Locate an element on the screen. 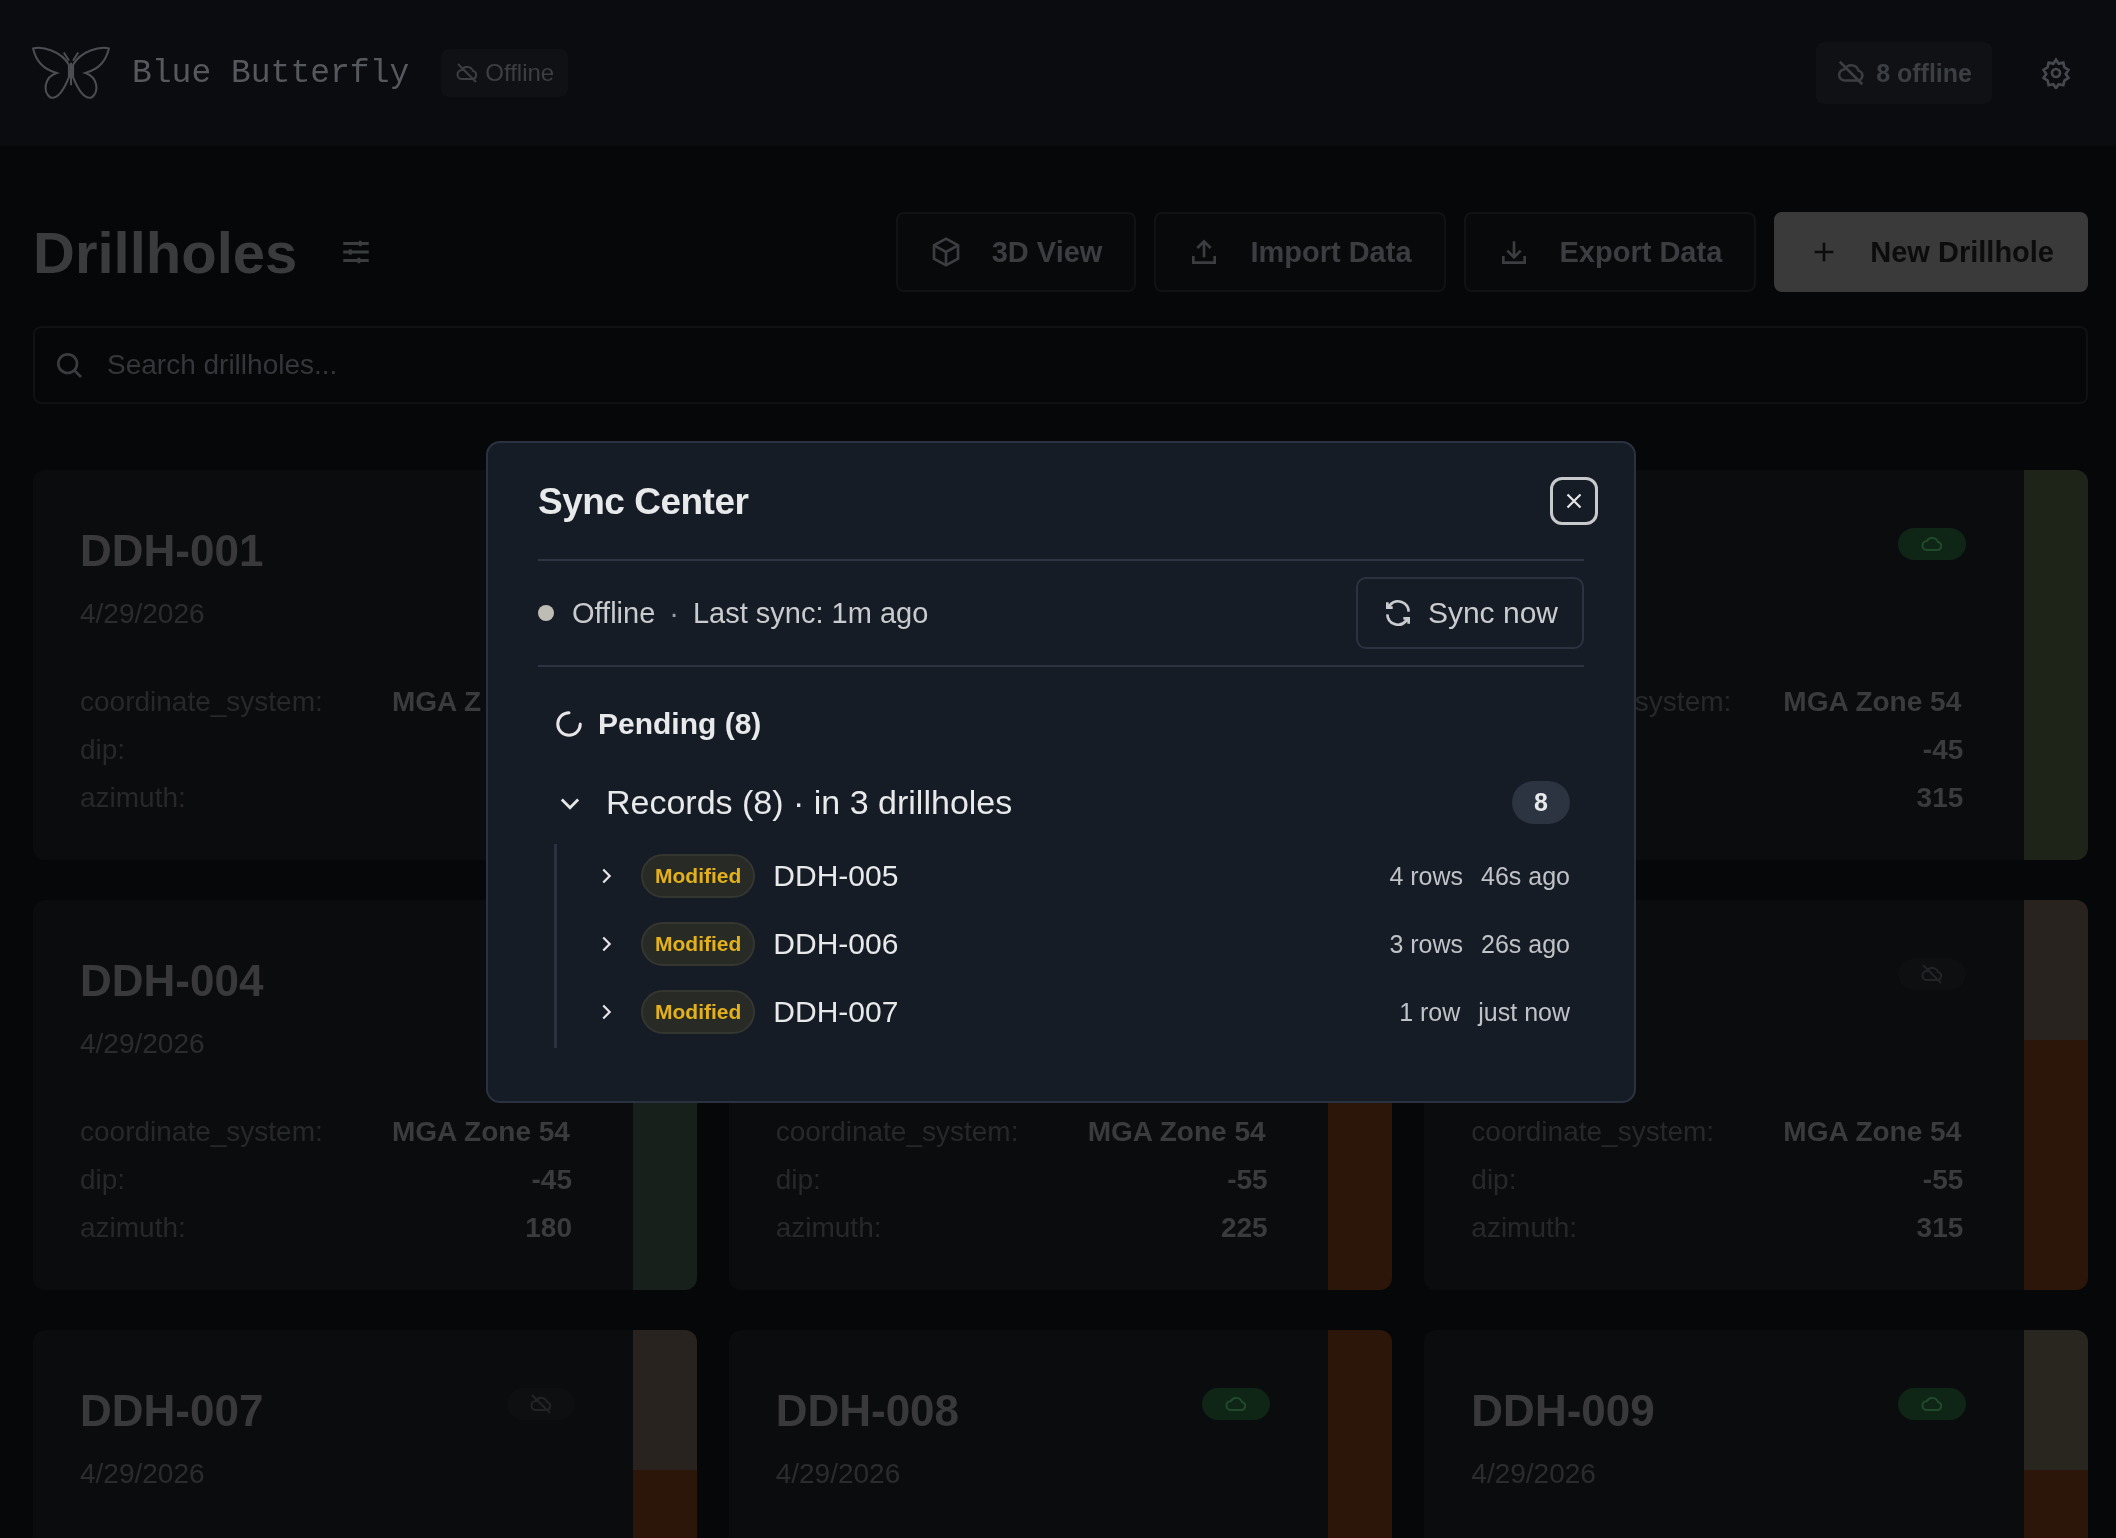 This screenshot has width=2116, height=1538. status-dot is located at coordinates (546, 613).